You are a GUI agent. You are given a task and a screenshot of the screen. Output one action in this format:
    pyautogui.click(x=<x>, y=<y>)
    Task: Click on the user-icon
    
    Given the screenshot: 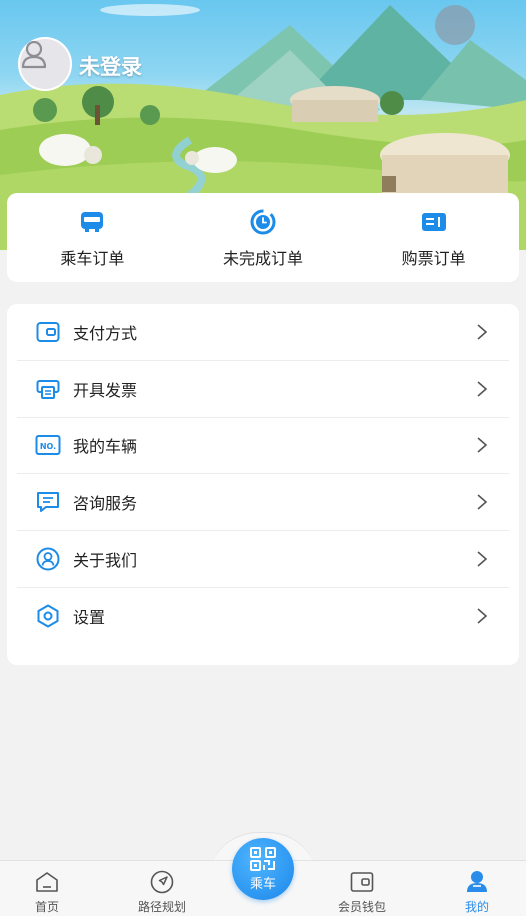 What is the action you would take?
    pyautogui.click(x=34, y=54)
    